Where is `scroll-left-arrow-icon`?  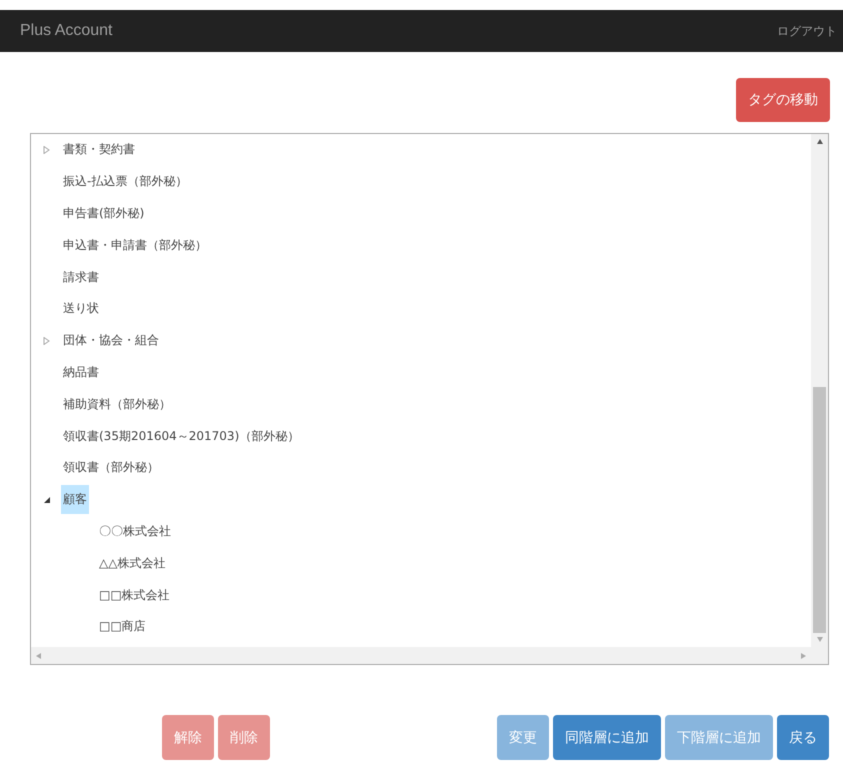
scroll-left-arrow-icon is located at coordinates (38, 655).